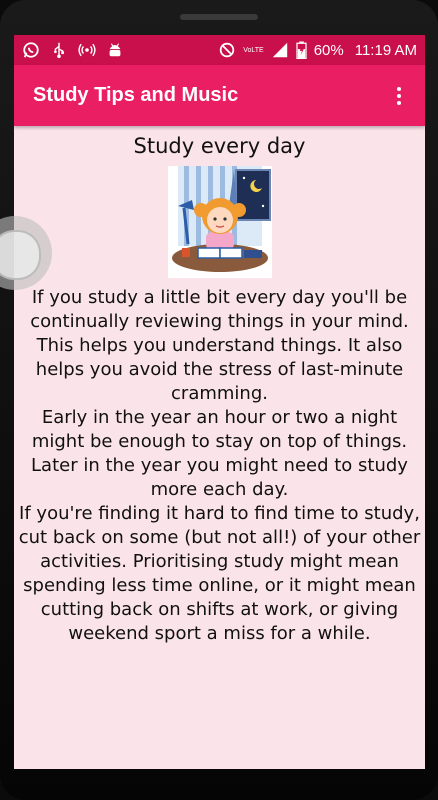  Describe the element at coordinates (279, 50) in the screenshot. I see `signal-icon` at that location.